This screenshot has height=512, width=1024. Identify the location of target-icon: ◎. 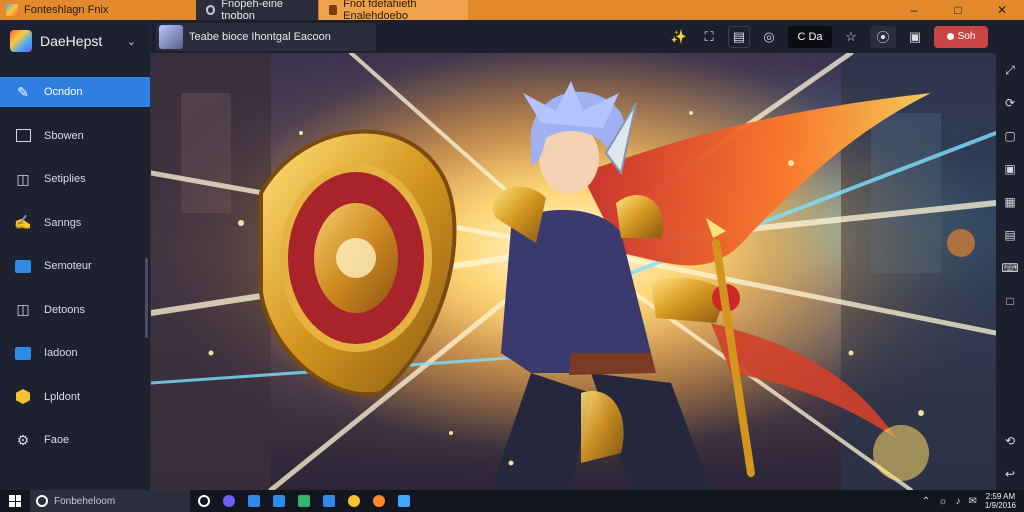
(769, 37).